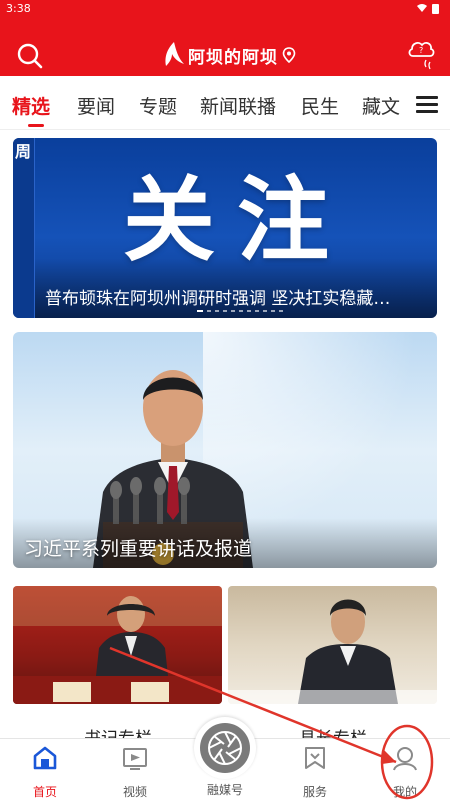 The image size is (450, 800). Describe the element at coordinates (427, 105) in the screenshot. I see `menu-icon` at that location.